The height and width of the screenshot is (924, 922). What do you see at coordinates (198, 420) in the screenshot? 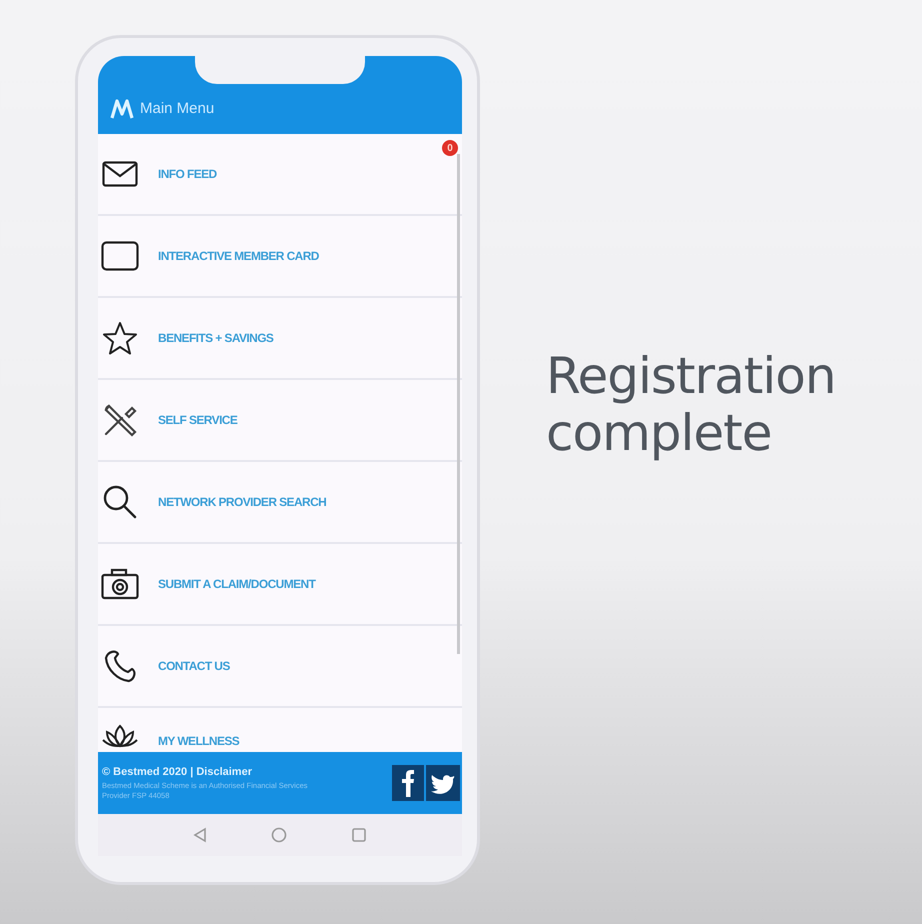
I see `menu-label: SELF SERVICE` at bounding box center [198, 420].